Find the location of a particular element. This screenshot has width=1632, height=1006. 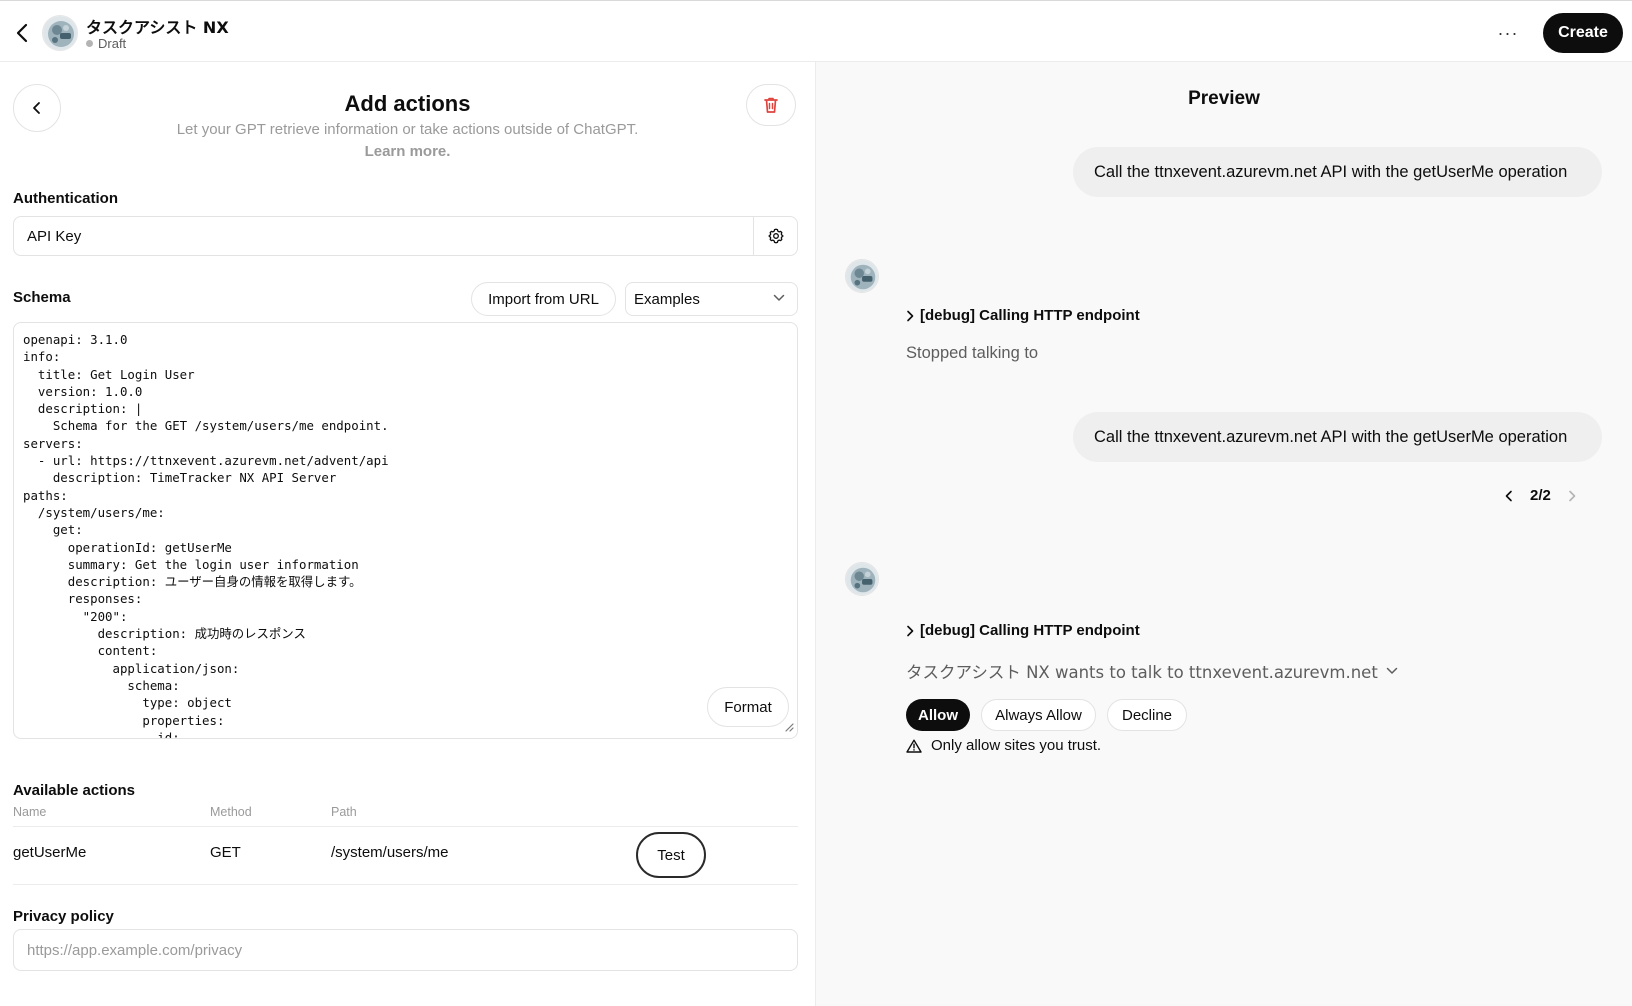

more-icon: ··· is located at coordinates (1508, 32).